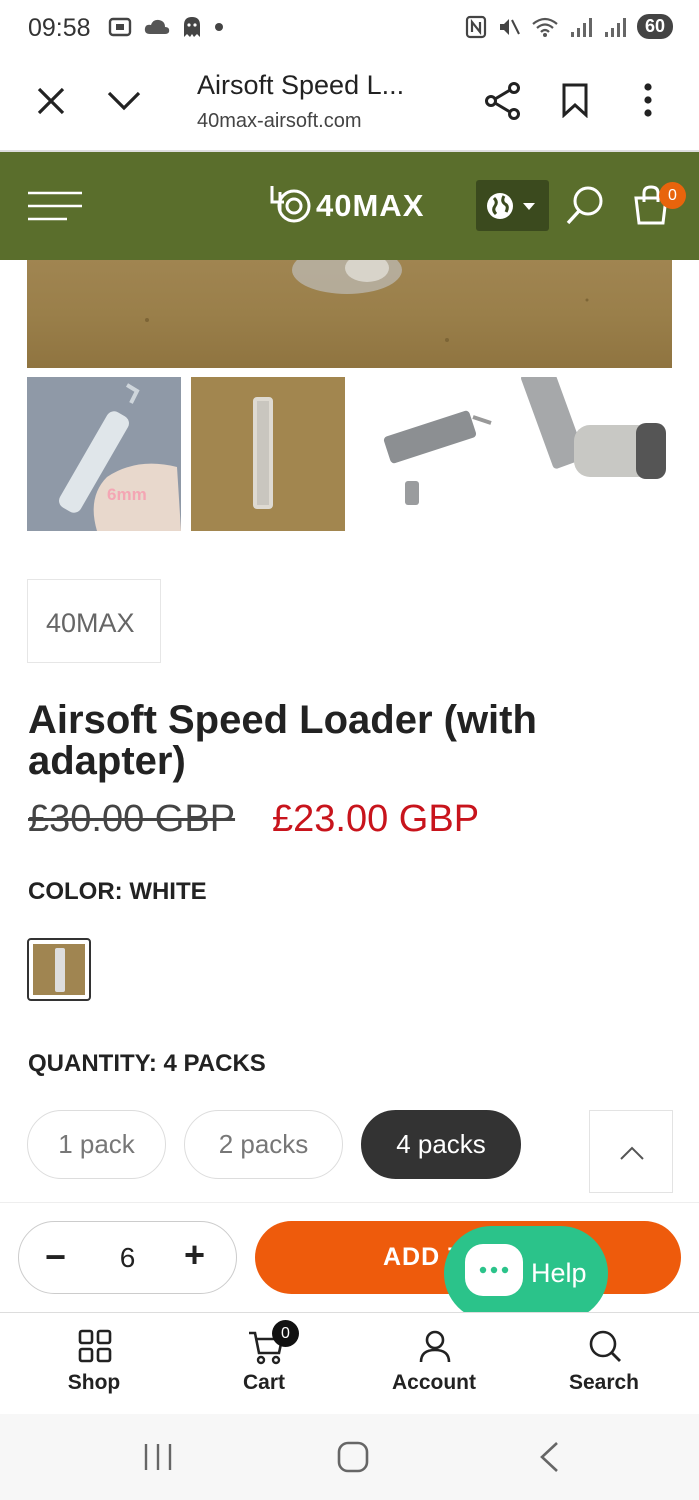  Describe the element at coordinates (55, 206) in the screenshot. I see `hamburger-menu-icon` at that location.